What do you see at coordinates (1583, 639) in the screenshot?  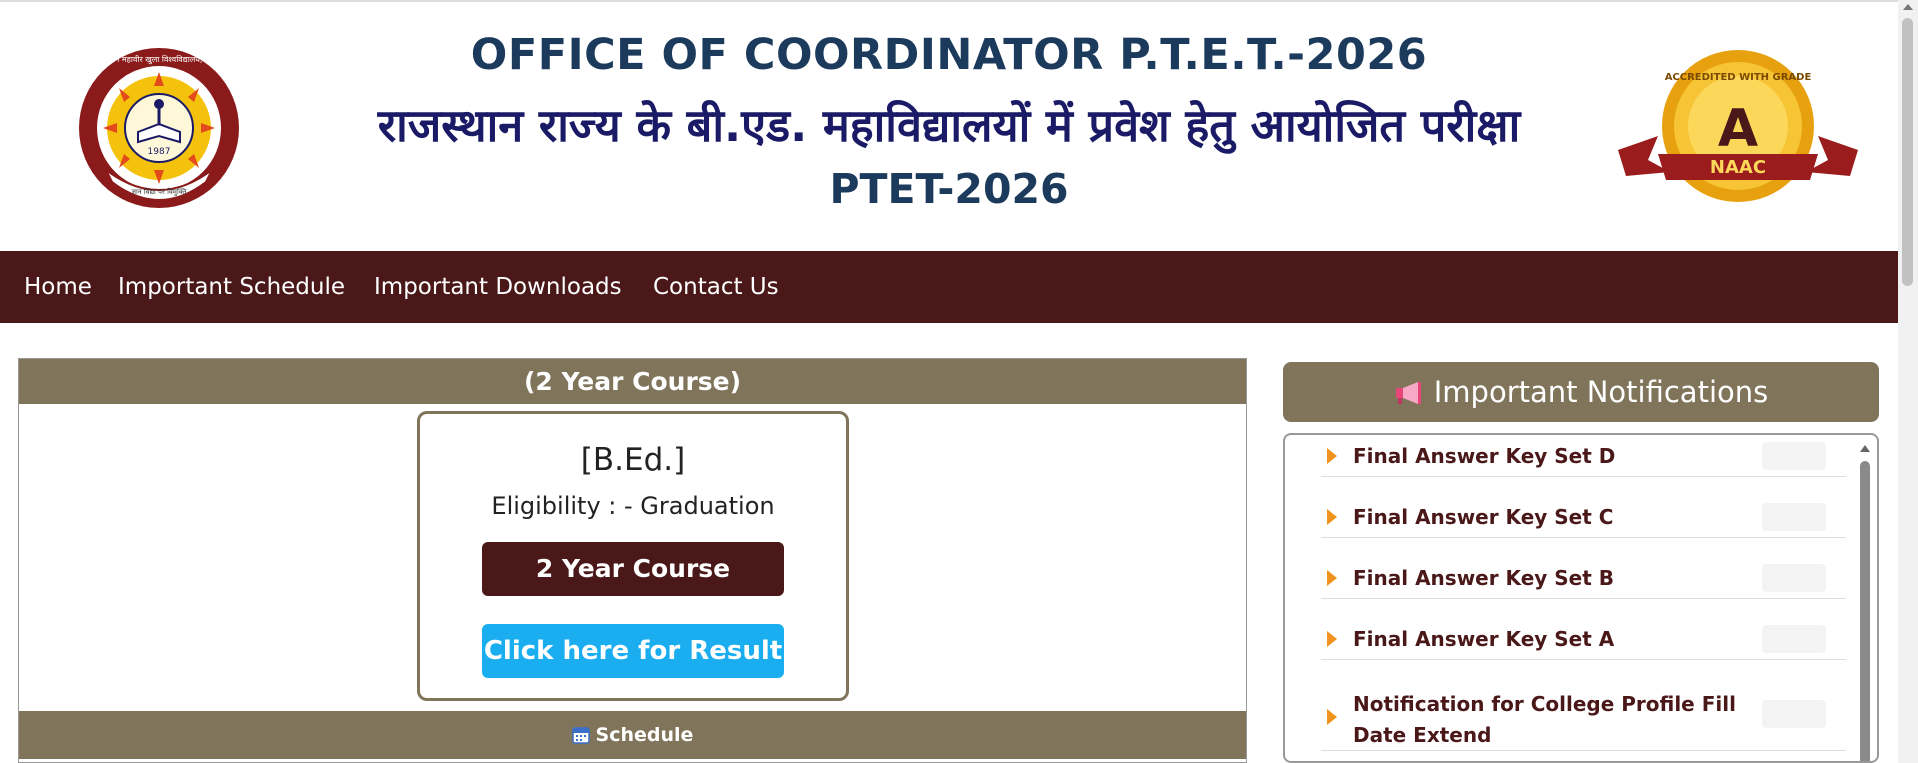 I see `notification-item: Final Answer Key Set A` at bounding box center [1583, 639].